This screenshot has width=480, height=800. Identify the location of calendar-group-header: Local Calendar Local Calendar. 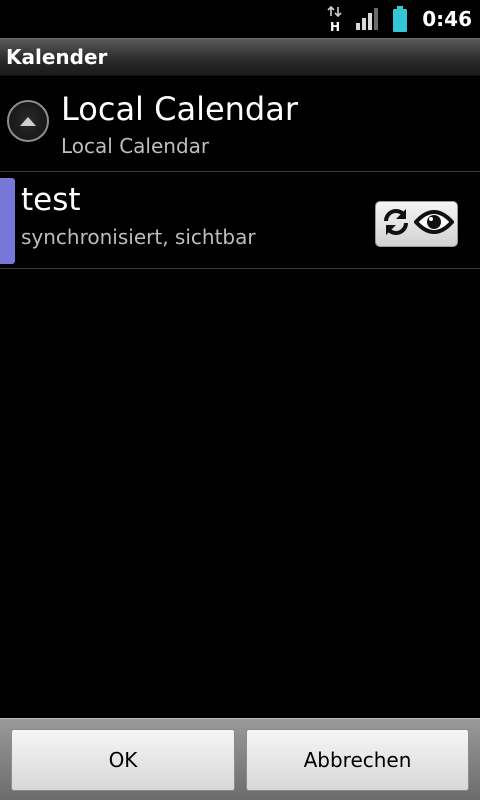
(240, 124).